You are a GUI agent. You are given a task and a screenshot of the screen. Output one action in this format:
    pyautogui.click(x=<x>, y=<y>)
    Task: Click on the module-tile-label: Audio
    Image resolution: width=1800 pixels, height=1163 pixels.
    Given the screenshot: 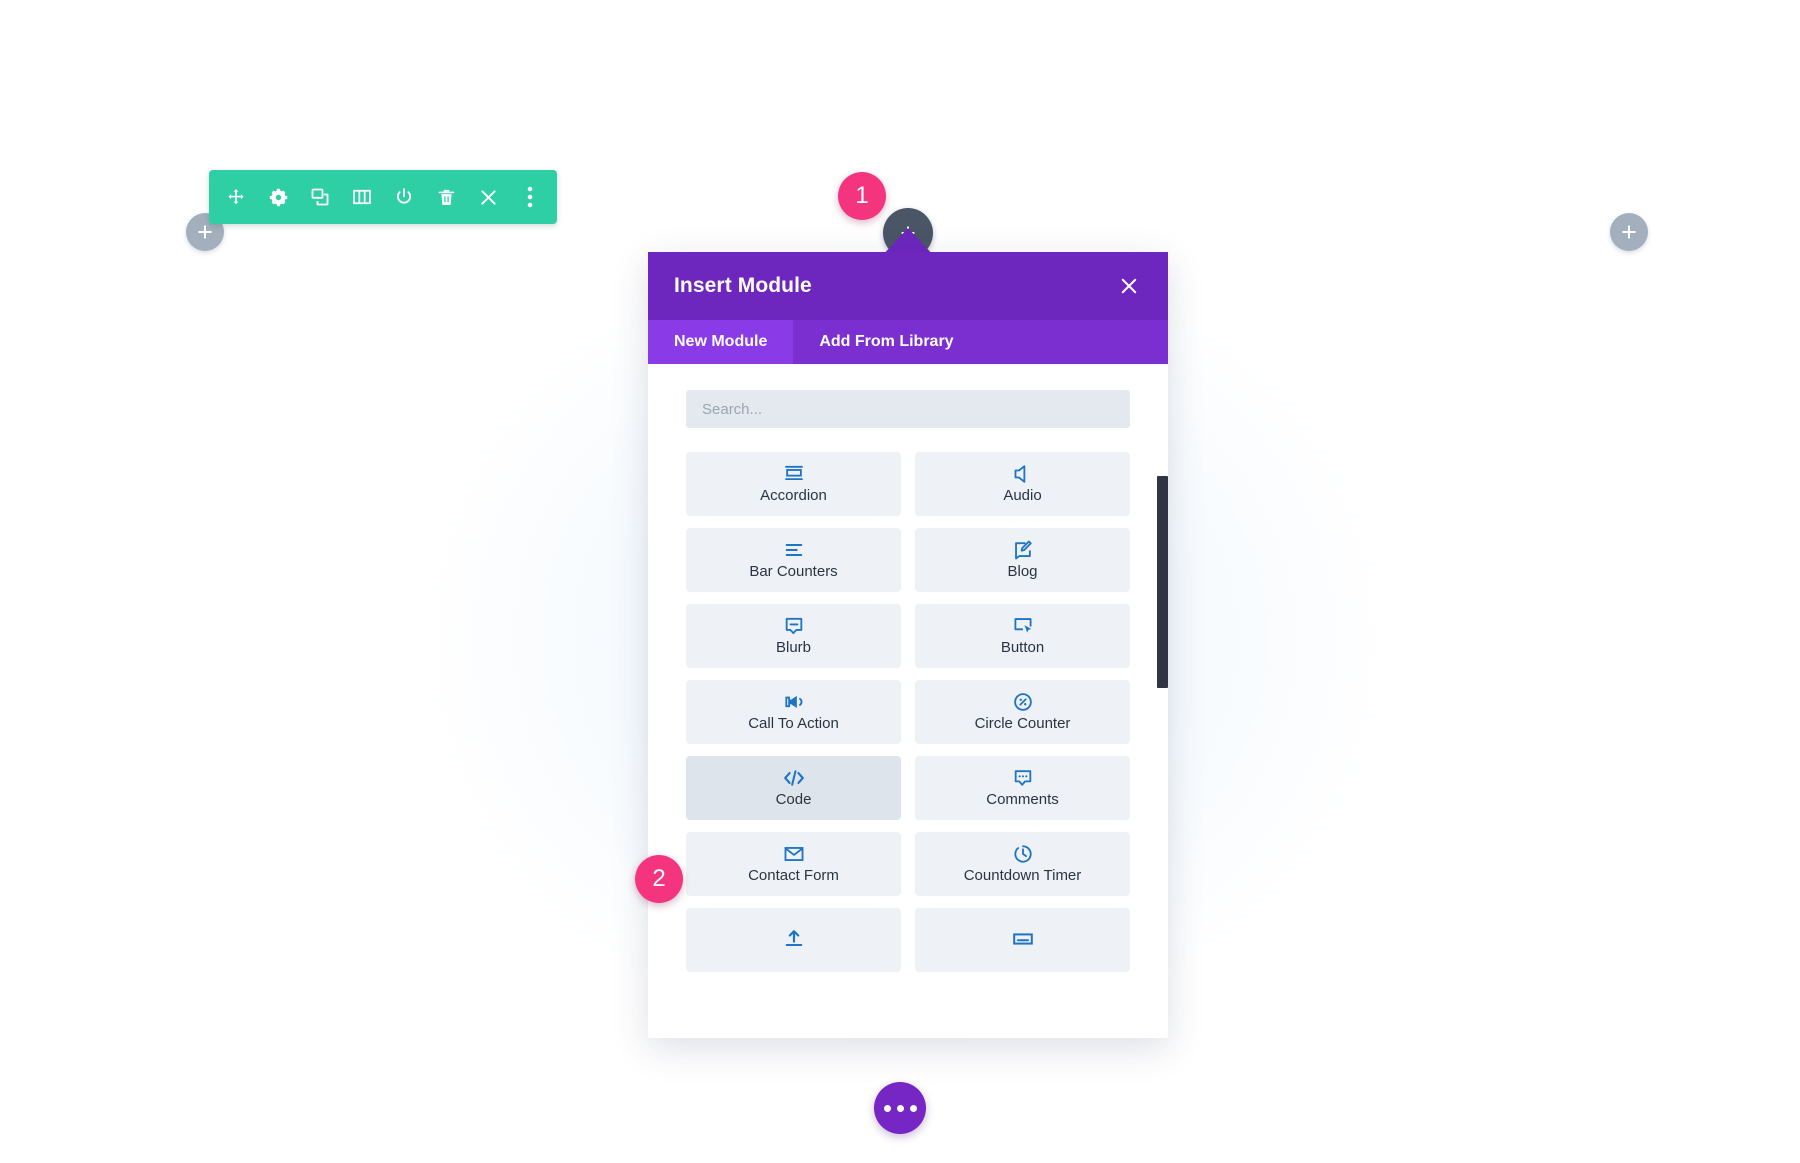 What is the action you would take?
    pyautogui.click(x=1022, y=496)
    